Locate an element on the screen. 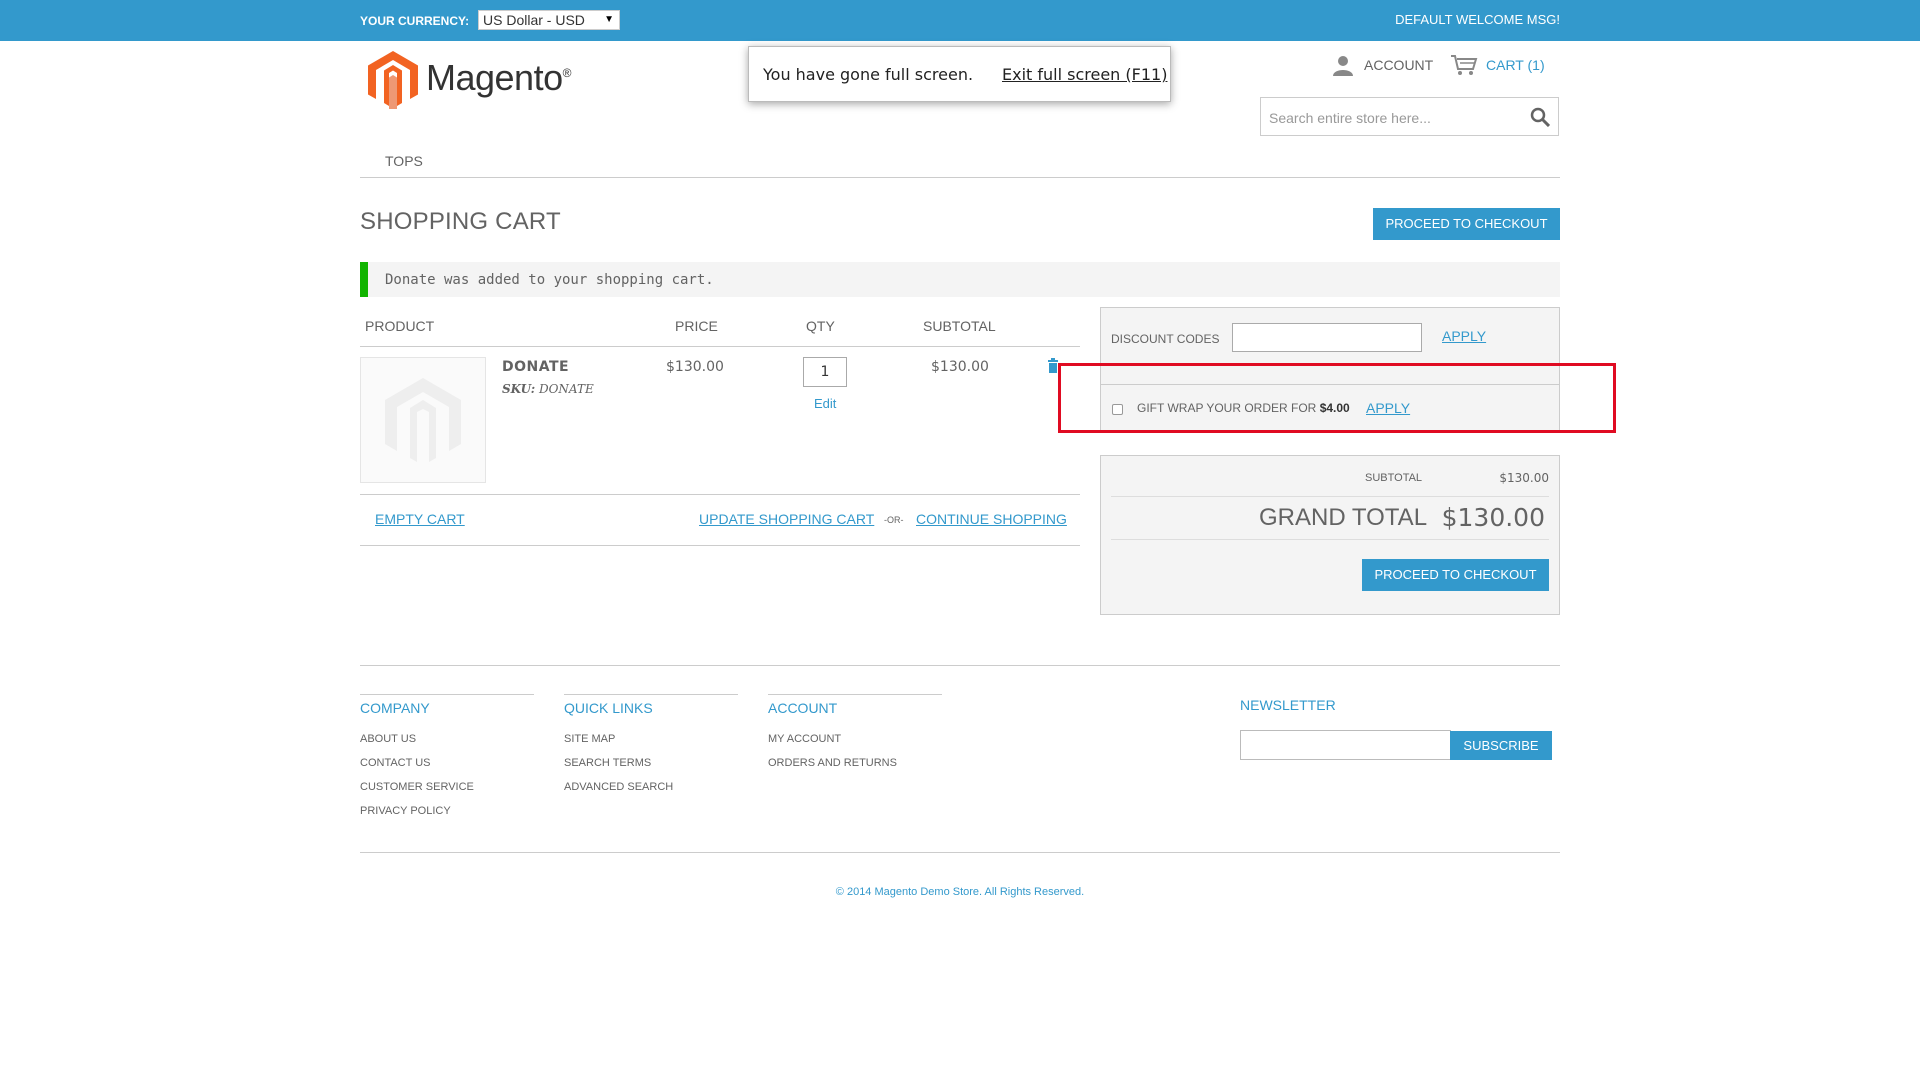 This screenshot has width=1920, height=1080. item-subtotal: $130.00 is located at coordinates (960, 367).